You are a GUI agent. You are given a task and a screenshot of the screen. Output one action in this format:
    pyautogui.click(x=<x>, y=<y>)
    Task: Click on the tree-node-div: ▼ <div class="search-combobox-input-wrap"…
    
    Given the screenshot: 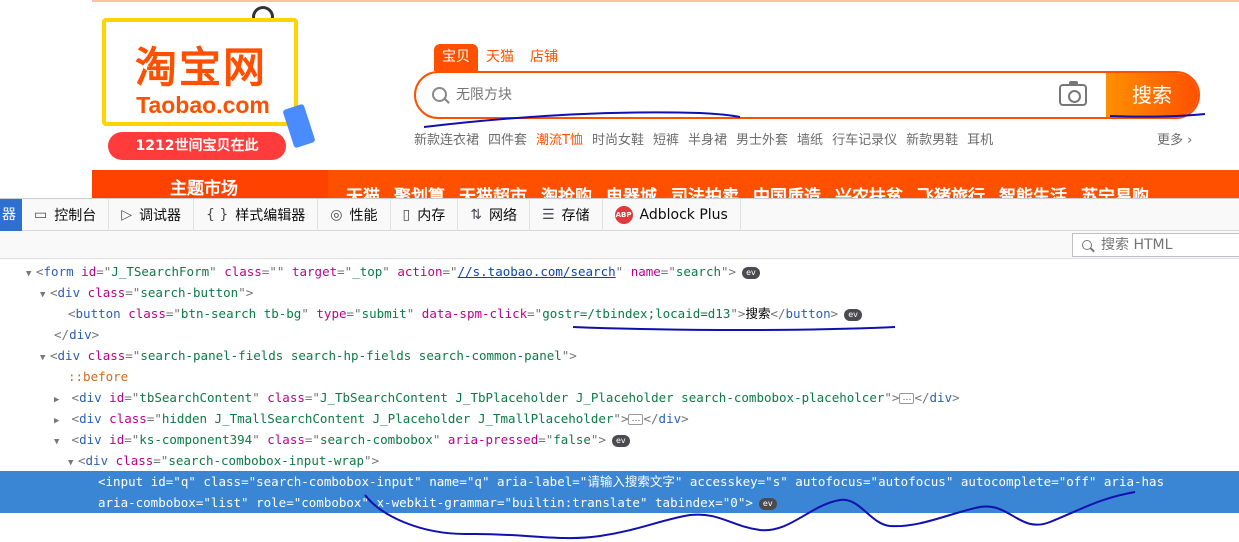 What is the action you would take?
    pyautogui.click(x=619, y=460)
    